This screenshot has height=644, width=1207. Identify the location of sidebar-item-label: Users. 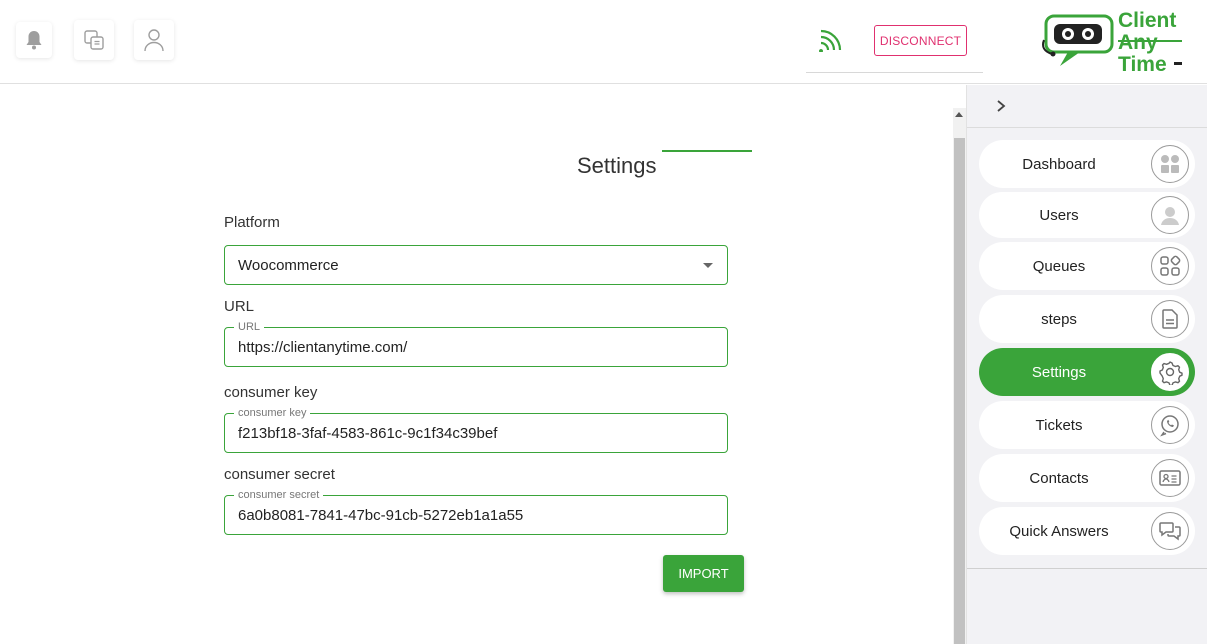
(1059, 215).